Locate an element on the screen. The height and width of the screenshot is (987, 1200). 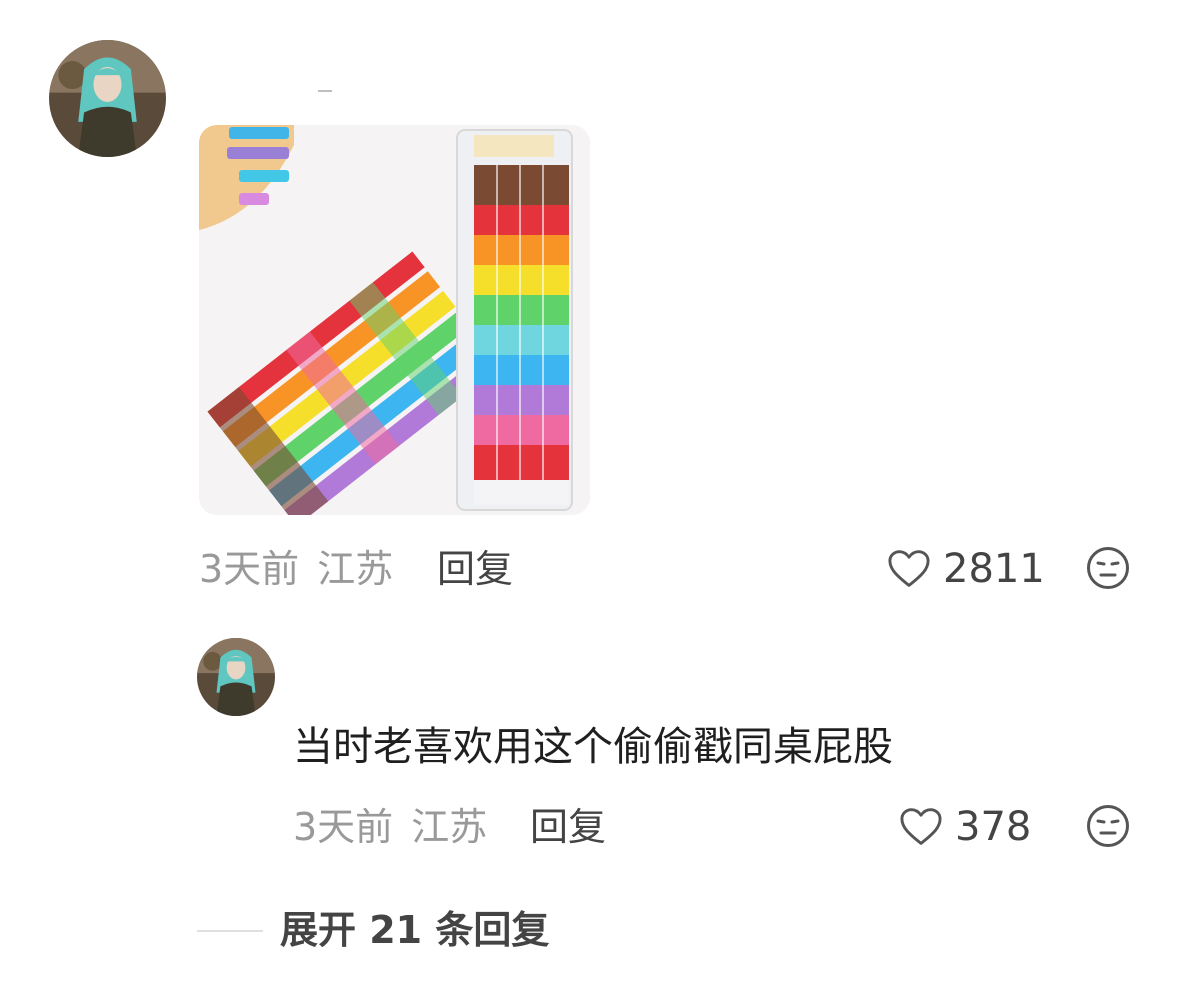
reply-reply-button: 回复 is located at coordinates (568, 827).